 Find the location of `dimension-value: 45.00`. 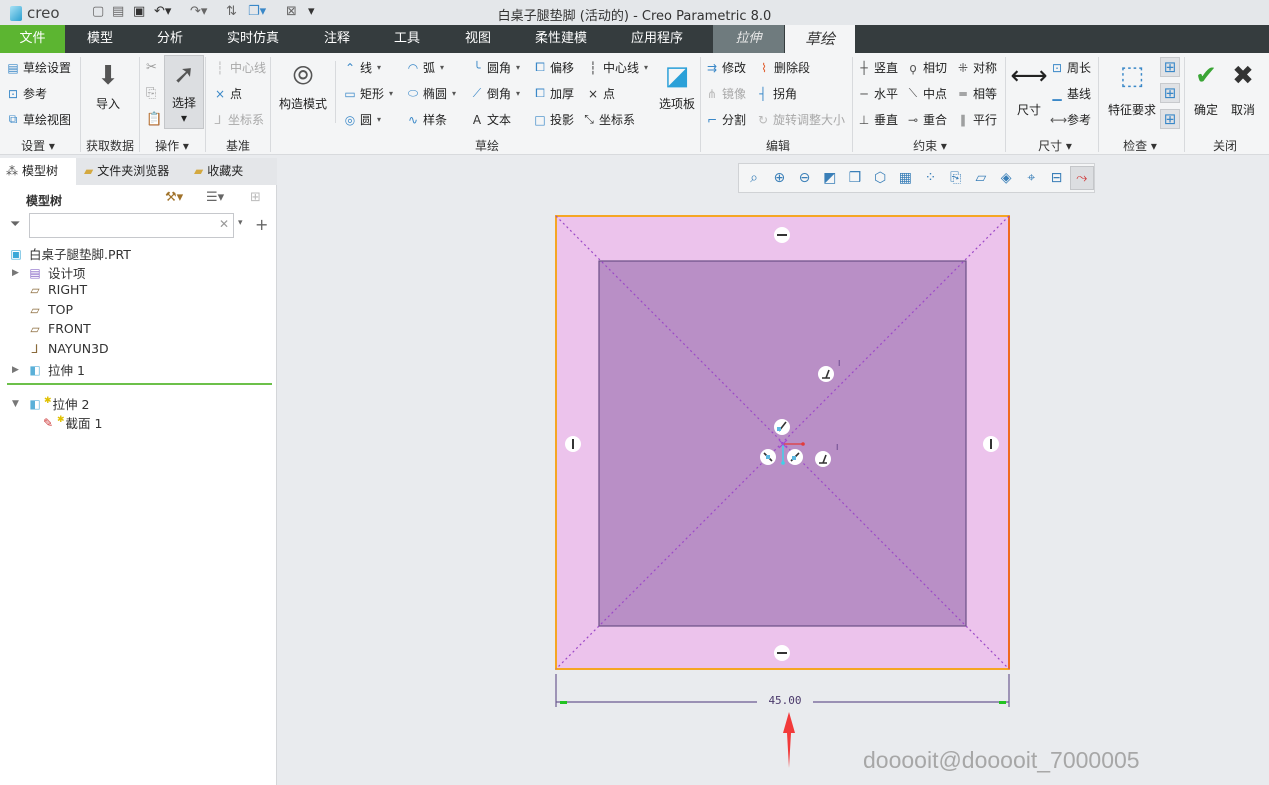

dimension-value: 45.00 is located at coordinates (785, 700).